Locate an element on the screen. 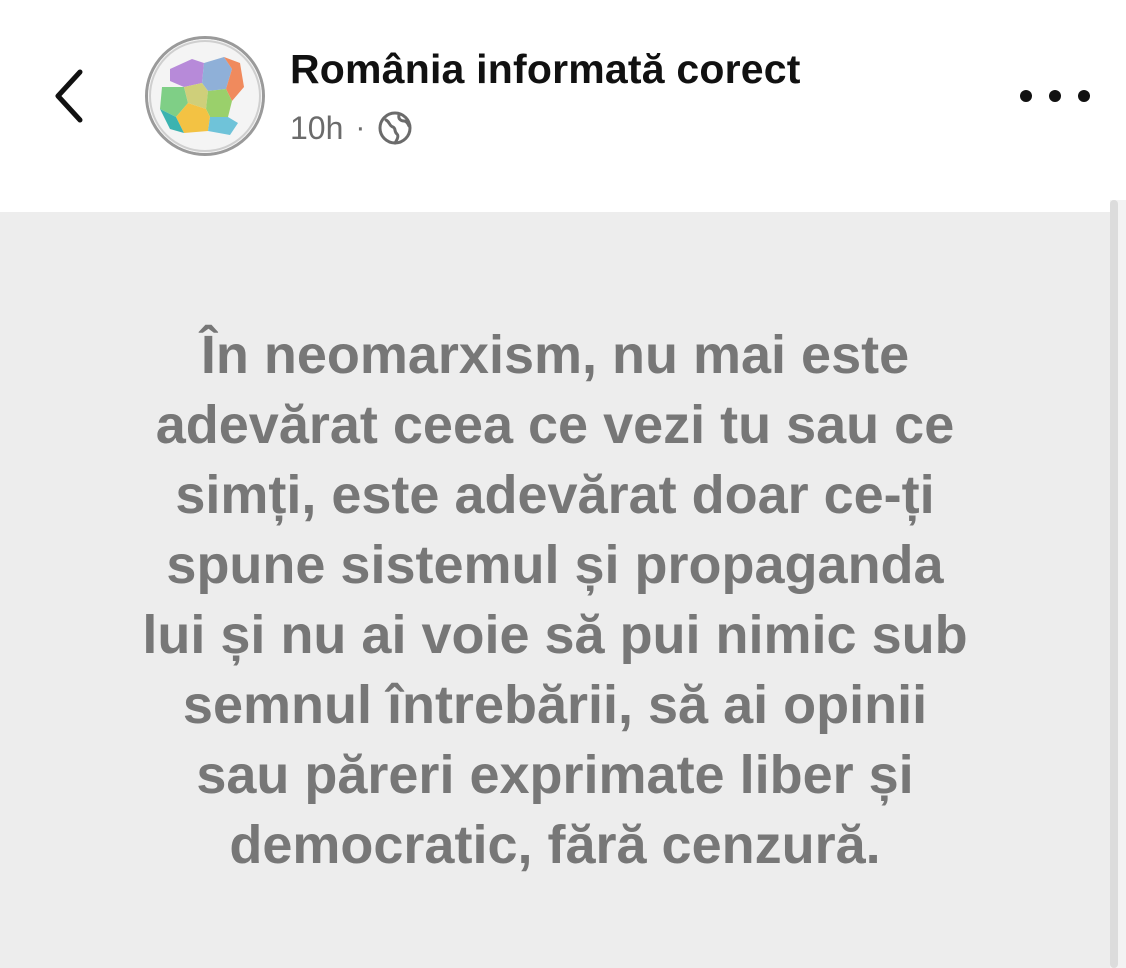 The height and width of the screenshot is (968, 1126). post-text-line: democratic, fără cenzură. is located at coordinates (555, 845).